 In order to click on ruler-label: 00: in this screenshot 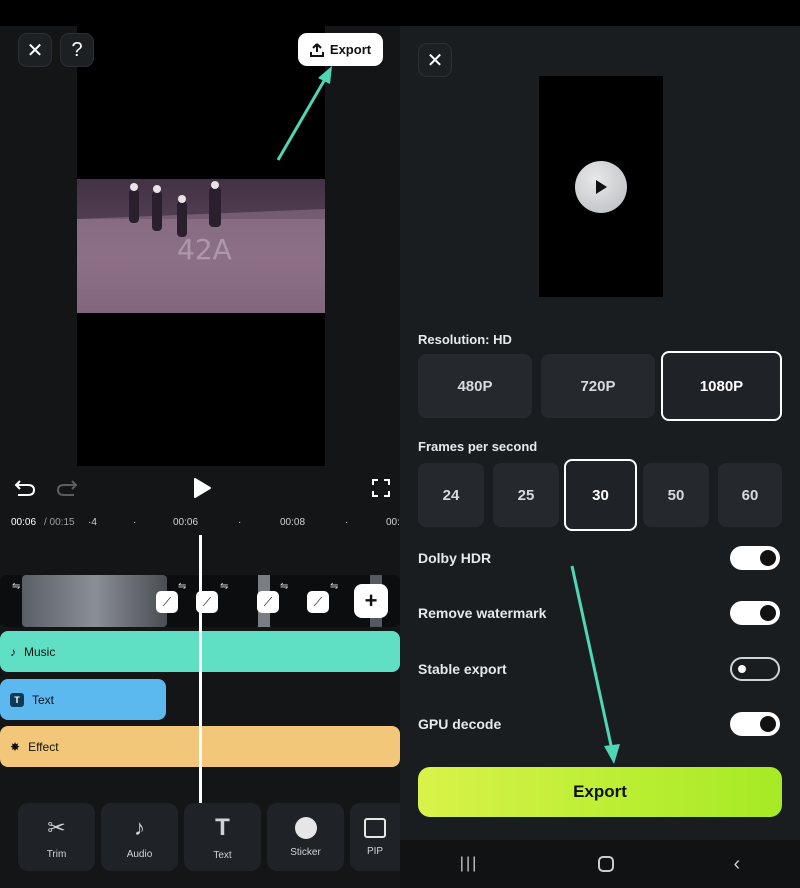, I will do `click(393, 522)`.